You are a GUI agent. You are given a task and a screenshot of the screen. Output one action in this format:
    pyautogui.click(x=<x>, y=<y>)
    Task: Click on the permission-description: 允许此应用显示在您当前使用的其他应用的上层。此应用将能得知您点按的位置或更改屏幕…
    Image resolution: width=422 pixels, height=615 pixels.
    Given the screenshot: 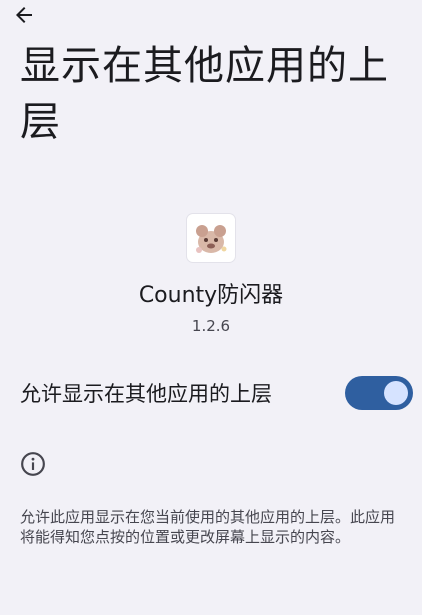 What is the action you would take?
    pyautogui.click(x=208, y=527)
    